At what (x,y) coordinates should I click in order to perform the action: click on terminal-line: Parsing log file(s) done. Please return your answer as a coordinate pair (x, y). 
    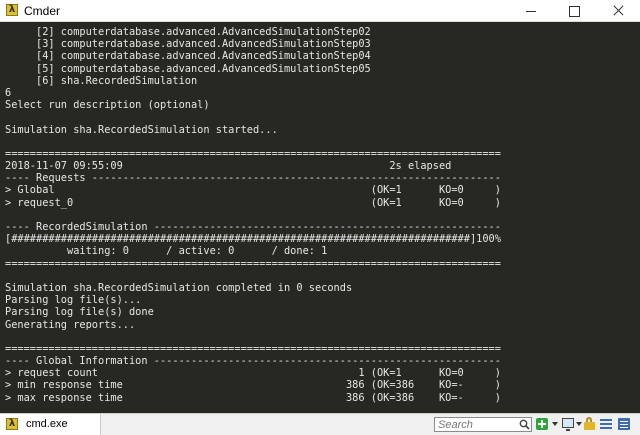
    Looking at the image, I should click on (79, 312).